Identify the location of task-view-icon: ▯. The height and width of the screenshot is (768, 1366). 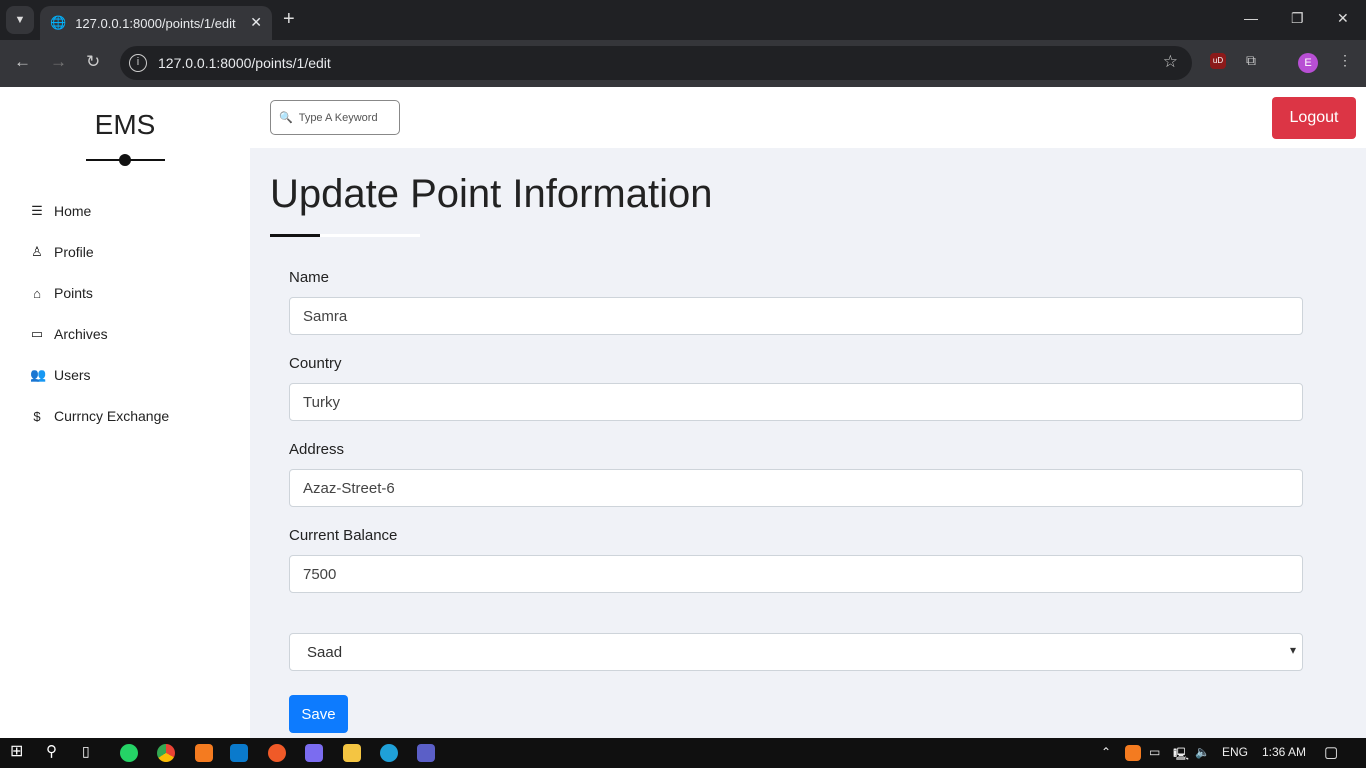
(91, 752).